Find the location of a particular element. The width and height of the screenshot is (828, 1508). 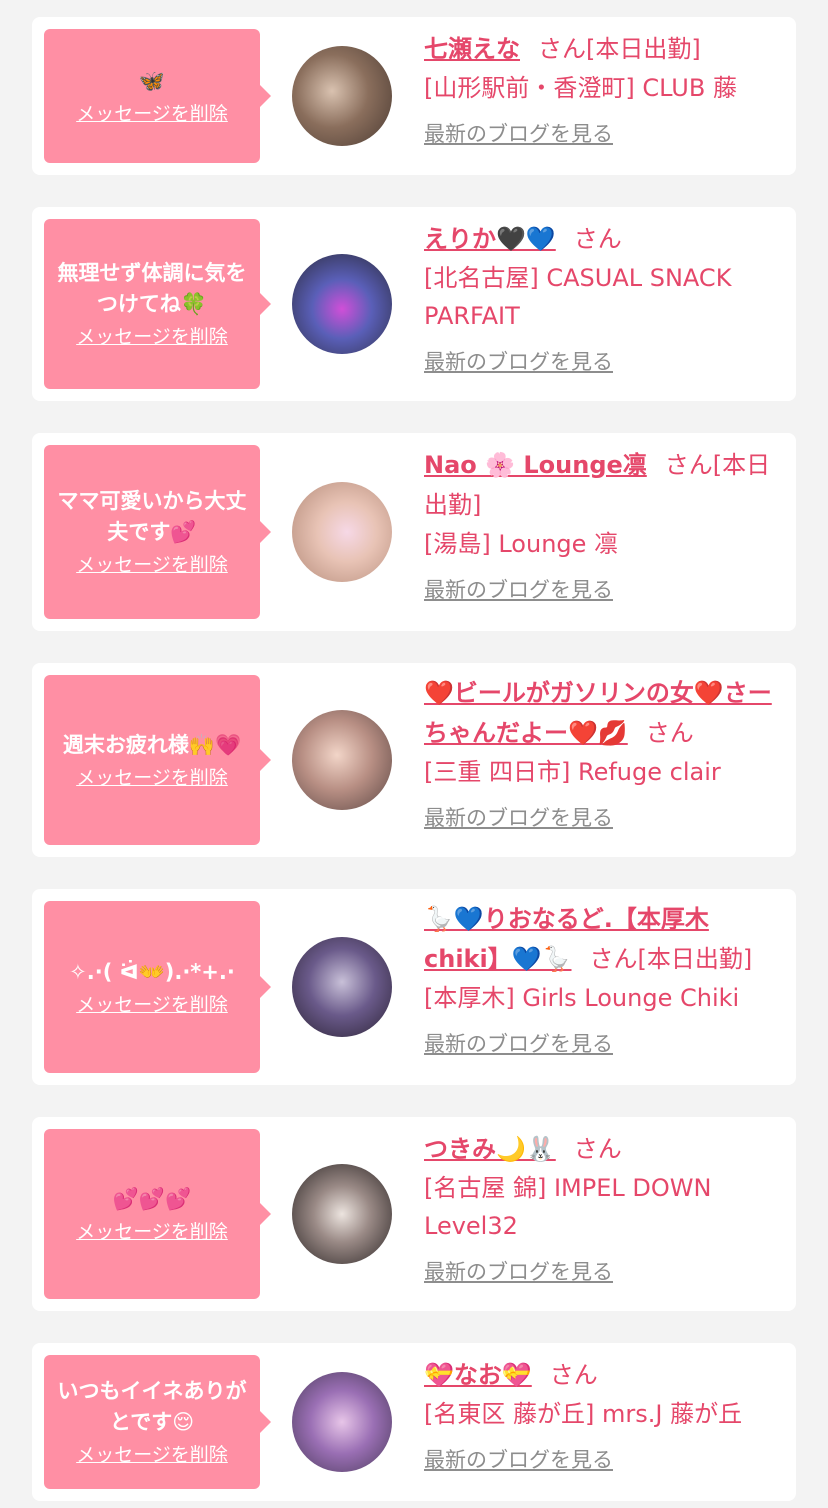

message-text: 無理せず体調に気をつけてね🍀 is located at coordinates (152, 288).